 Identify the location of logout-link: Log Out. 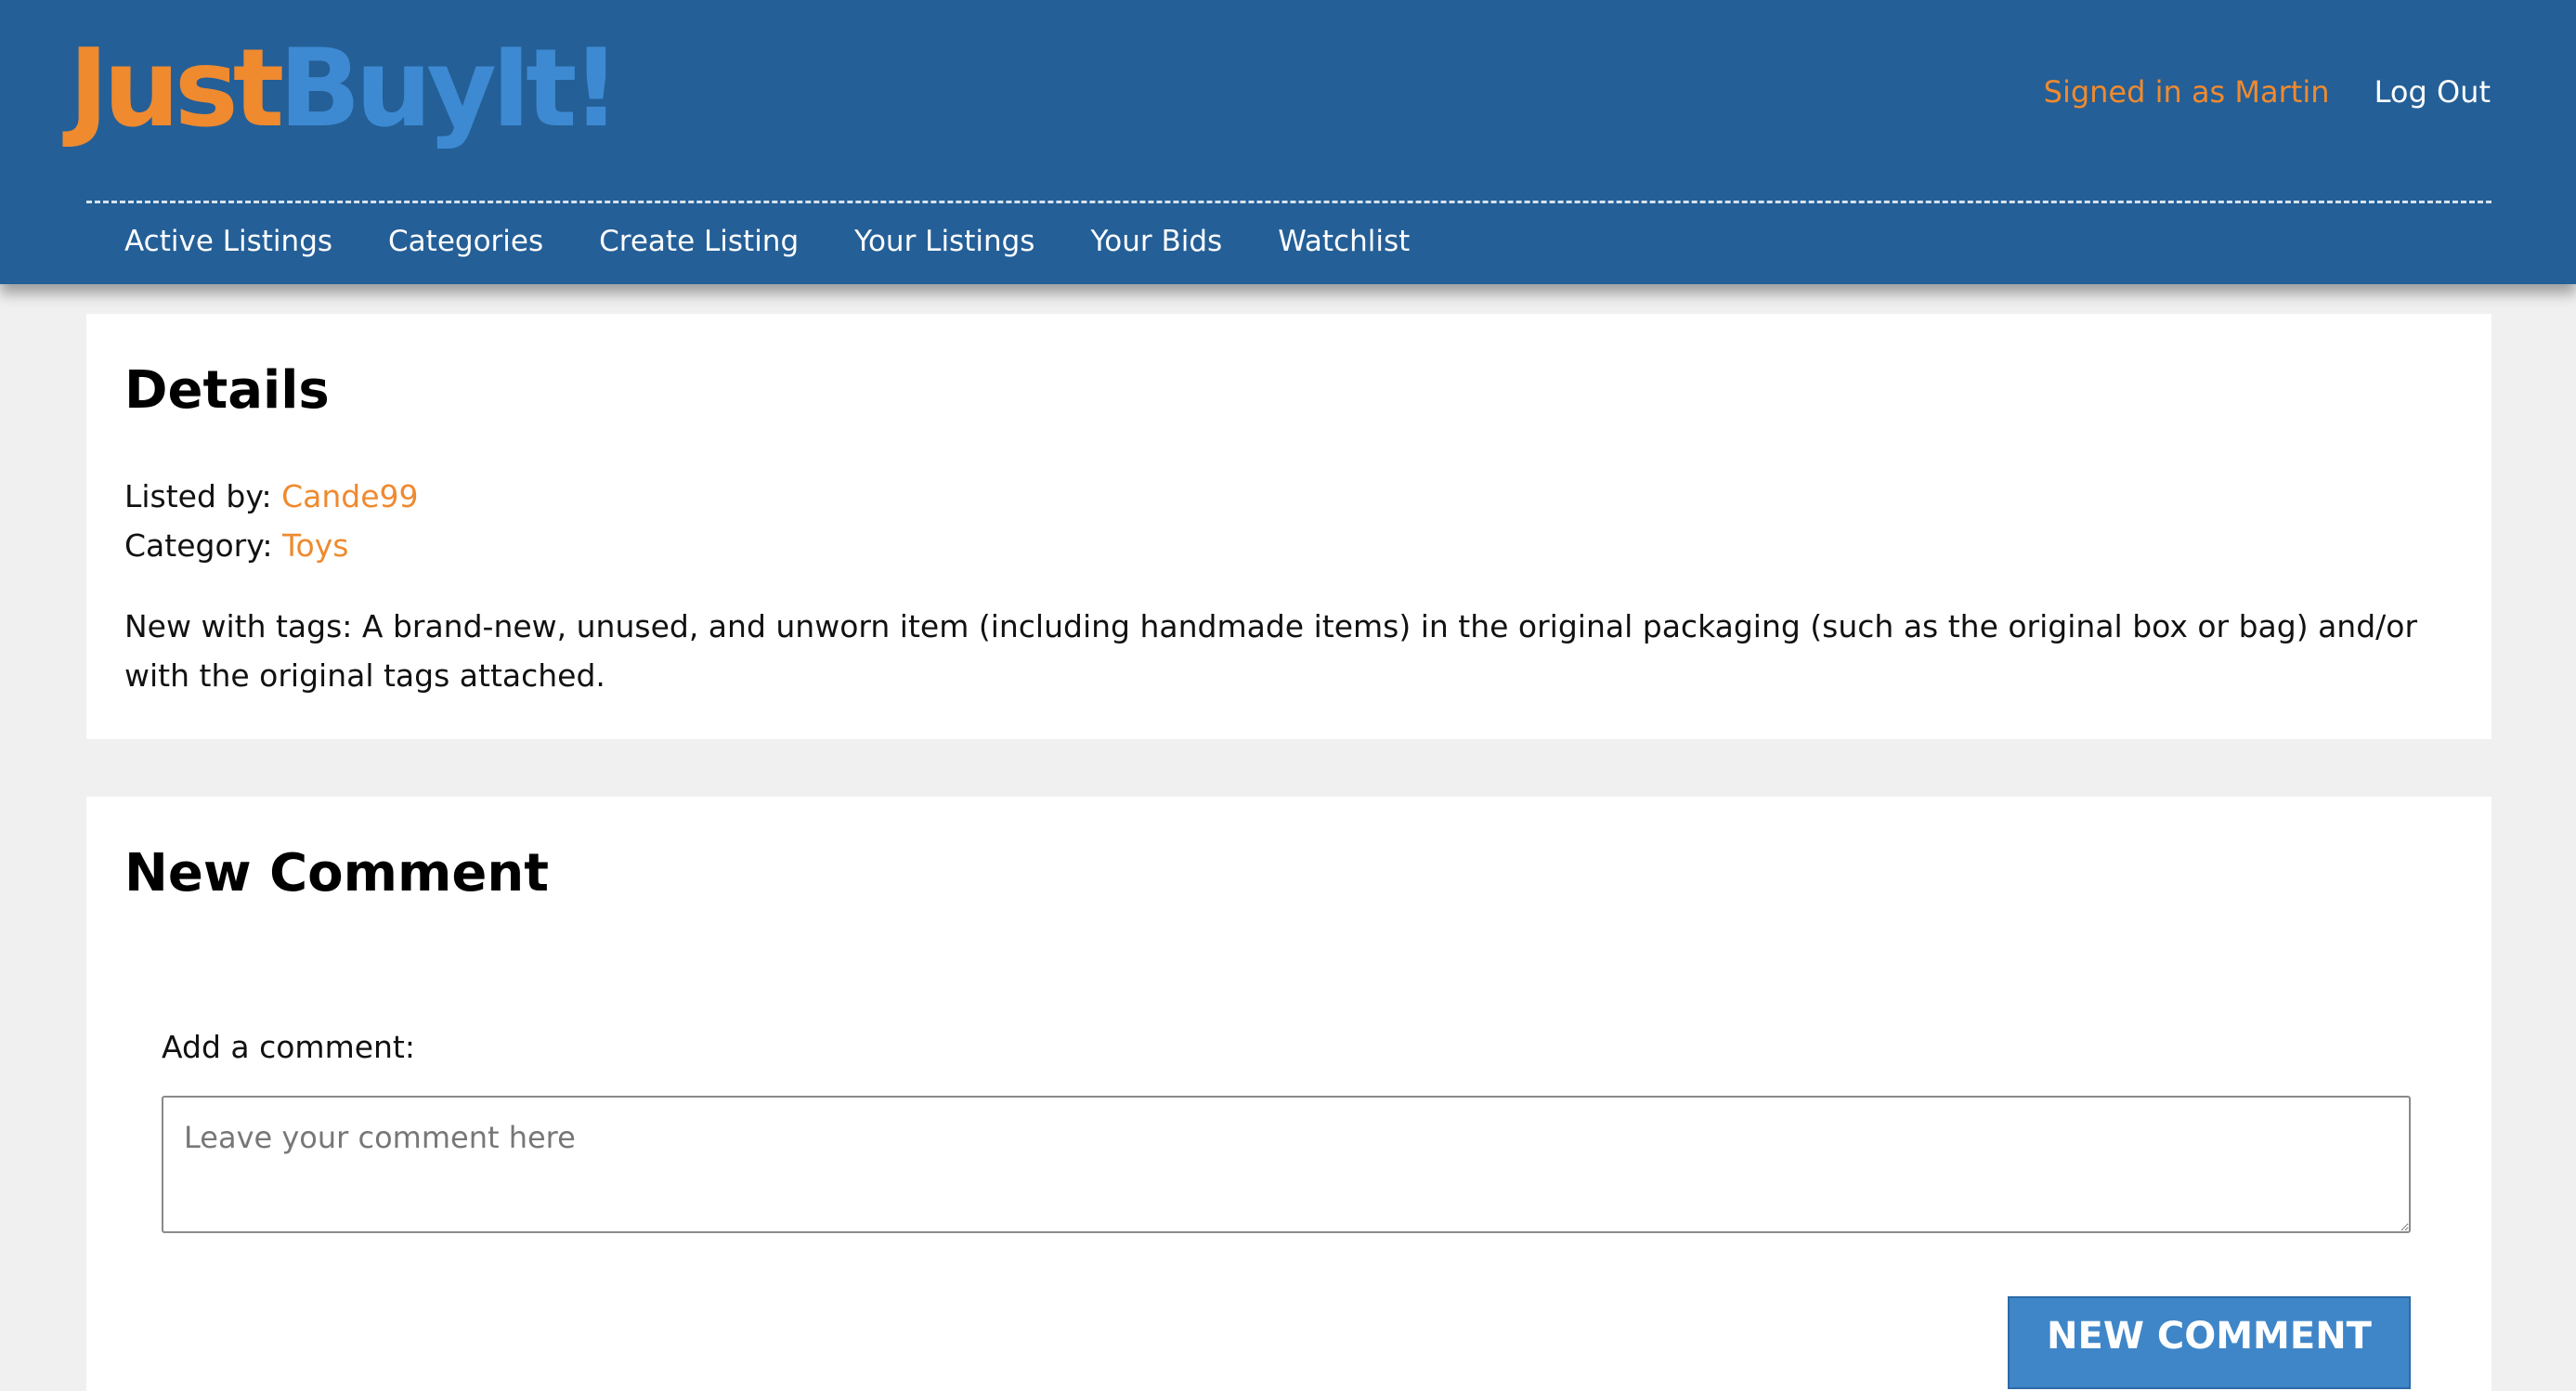
(2432, 92).